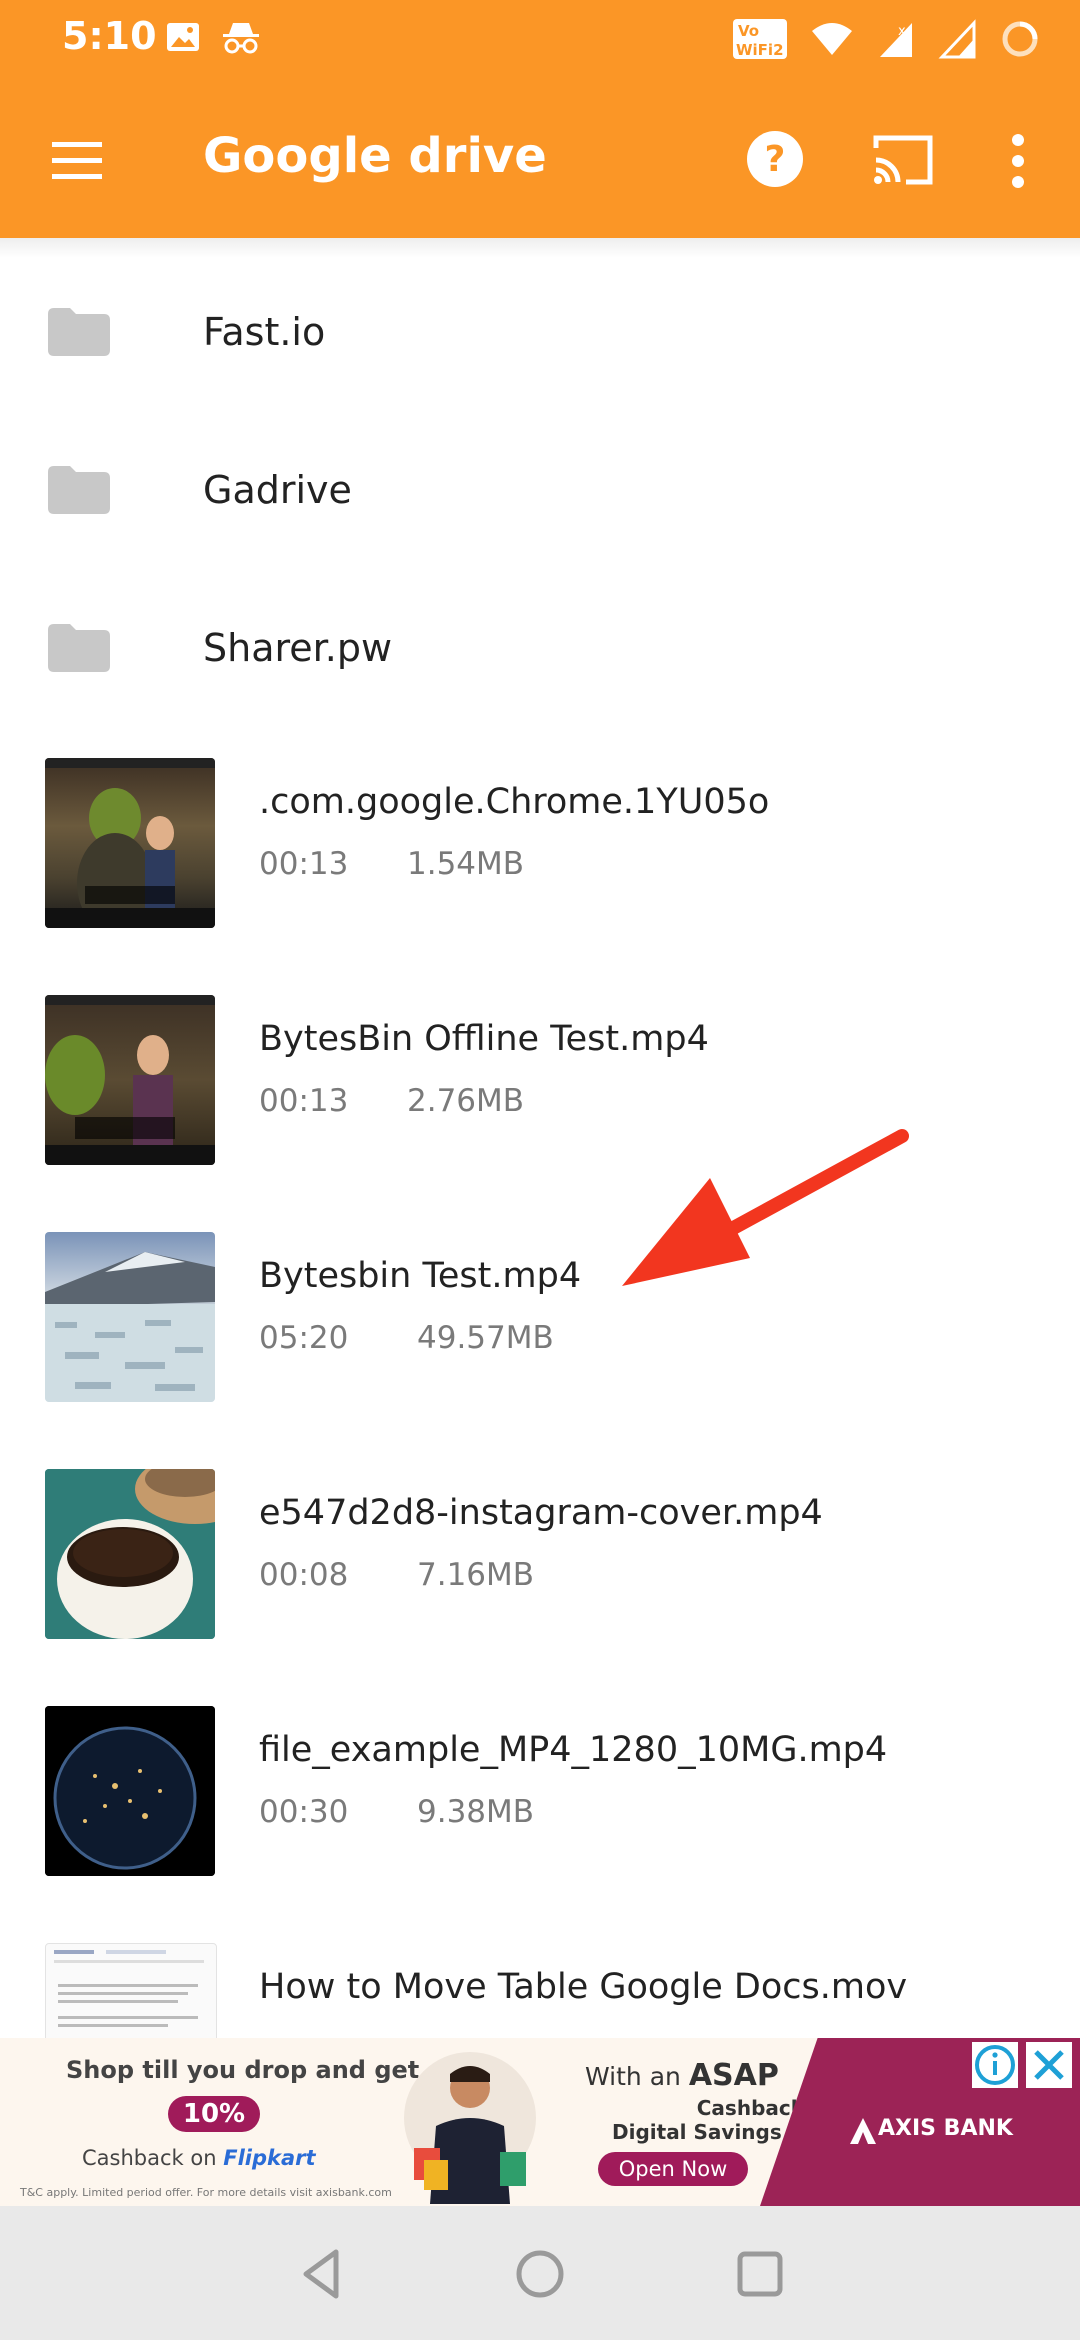 The width and height of the screenshot is (1080, 2340). Describe the element at coordinates (832, 39) in the screenshot. I see `wifi-icon` at that location.